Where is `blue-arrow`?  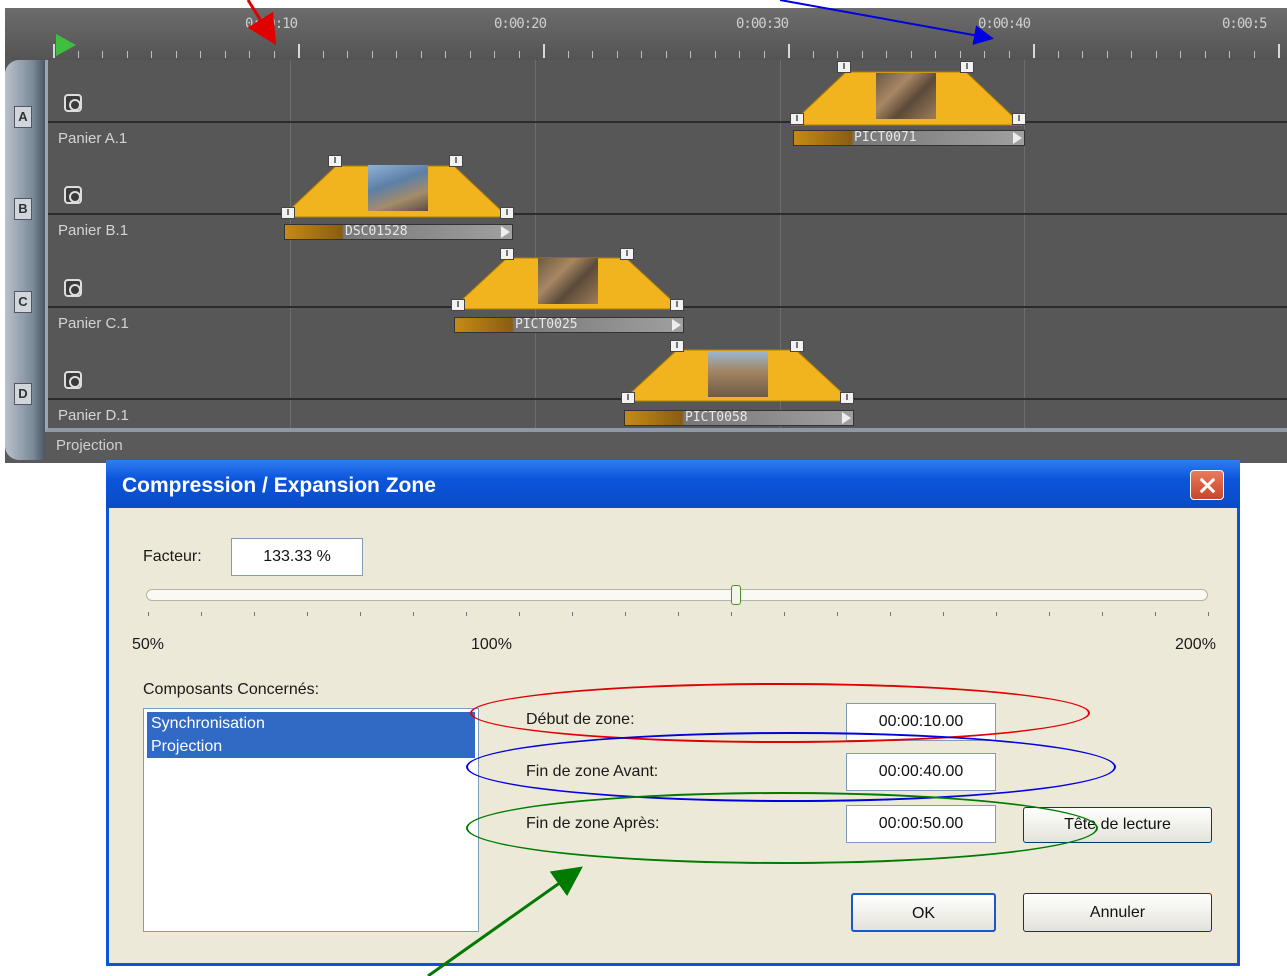 blue-arrow is located at coordinates (886, 22).